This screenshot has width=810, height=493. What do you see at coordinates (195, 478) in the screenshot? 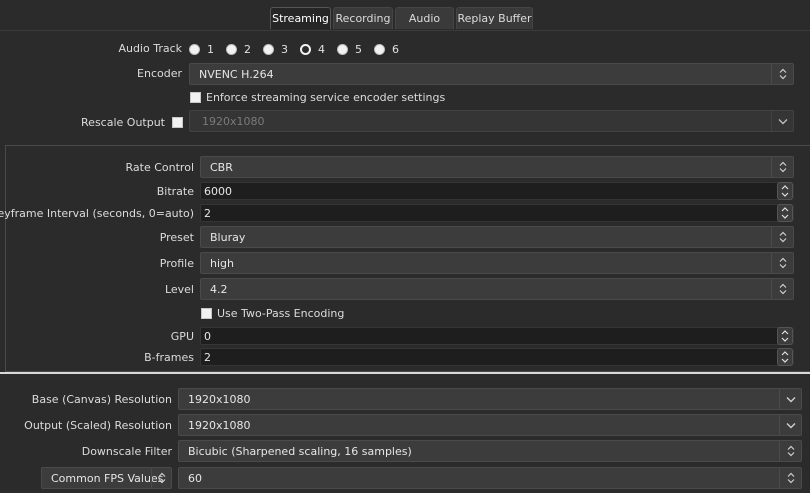
I see `fps-value: 60` at bounding box center [195, 478].